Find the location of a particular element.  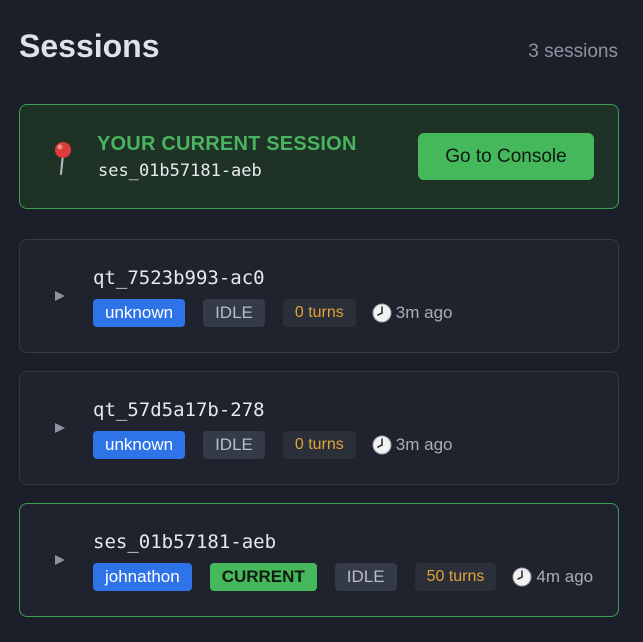

pin-icon is located at coordinates (63, 158).